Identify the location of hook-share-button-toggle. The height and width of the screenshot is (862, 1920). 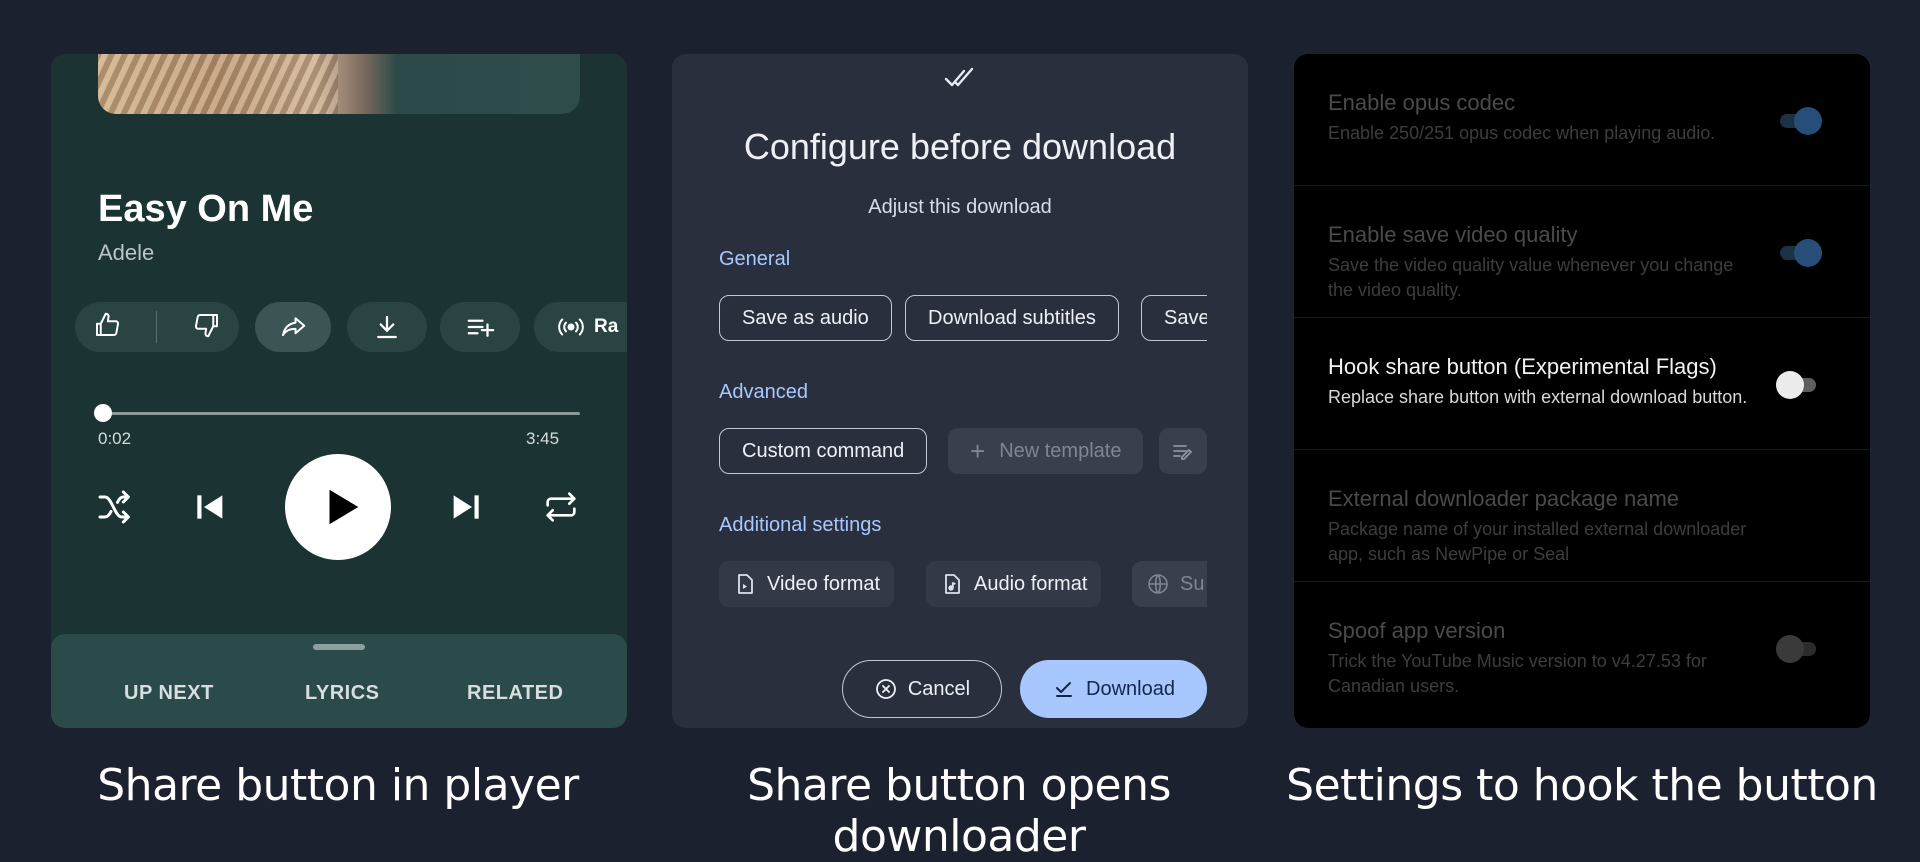
(1796, 385).